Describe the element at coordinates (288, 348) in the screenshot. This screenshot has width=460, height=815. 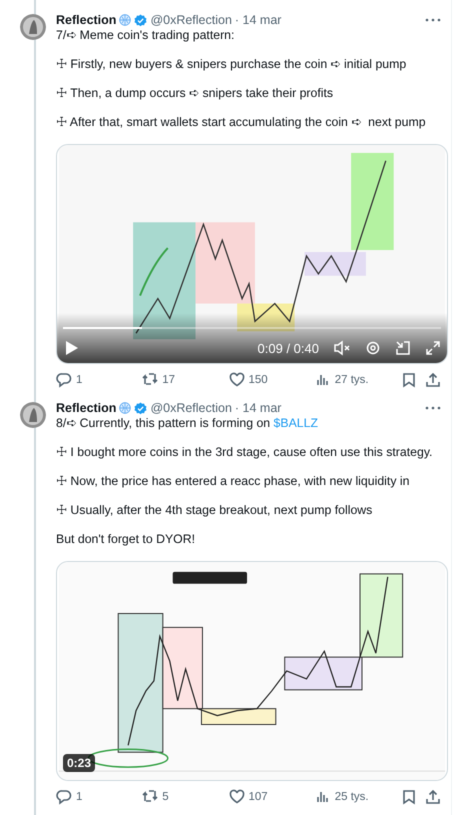
I see `video-time: 0:09 / 0:40` at that location.